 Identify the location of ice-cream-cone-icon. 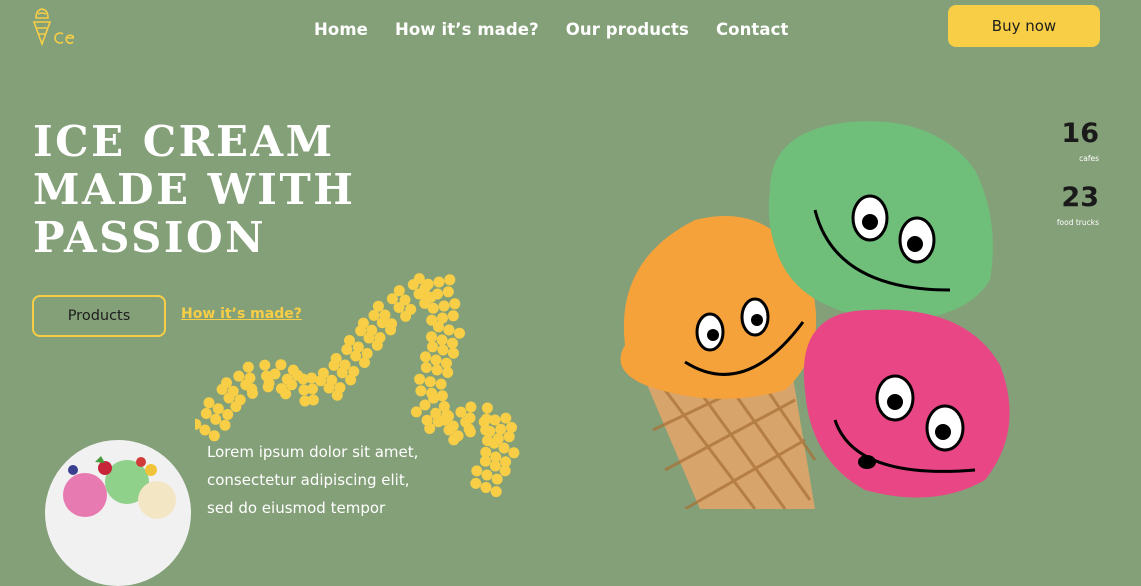
(54, 27).